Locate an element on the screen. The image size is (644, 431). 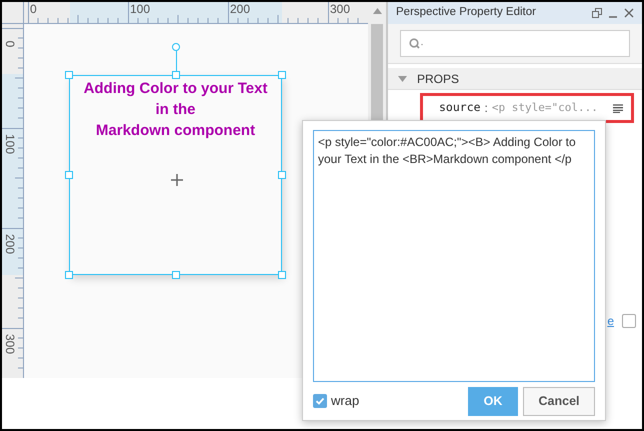
panel-title: Perspective Property Editor is located at coordinates (466, 12).